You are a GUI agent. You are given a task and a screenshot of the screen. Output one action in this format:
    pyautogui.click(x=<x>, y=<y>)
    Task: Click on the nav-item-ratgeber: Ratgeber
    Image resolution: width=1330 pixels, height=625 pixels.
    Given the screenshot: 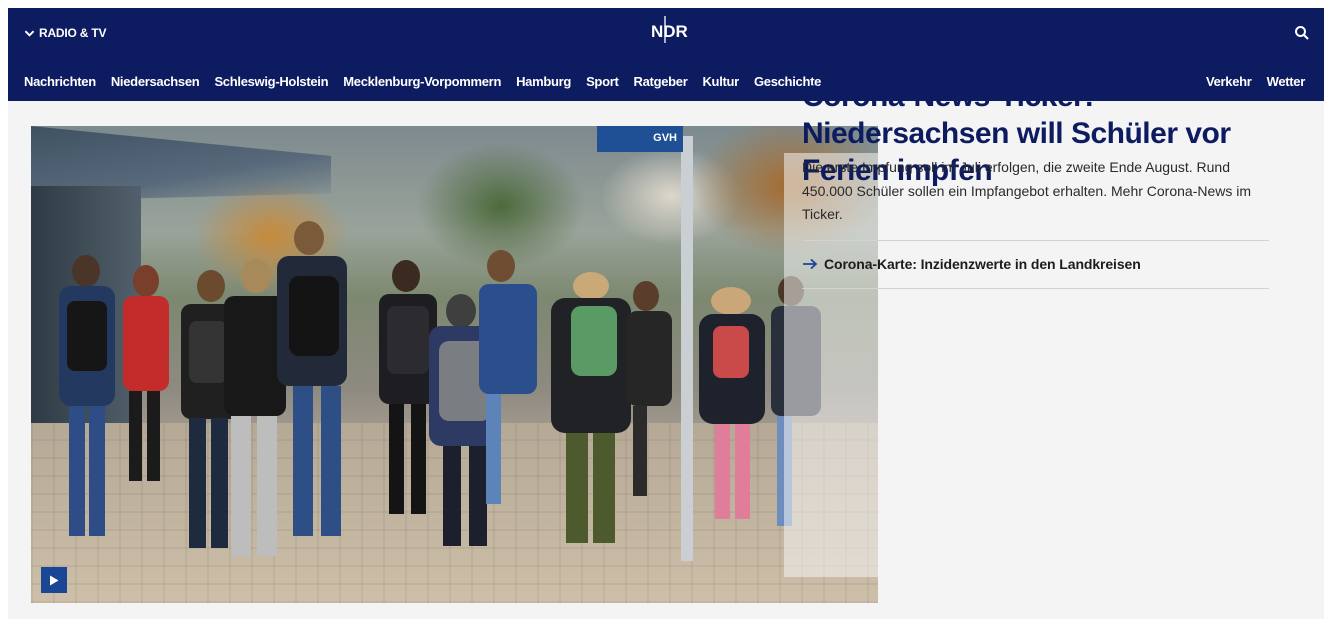 What is the action you would take?
    pyautogui.click(x=661, y=82)
    